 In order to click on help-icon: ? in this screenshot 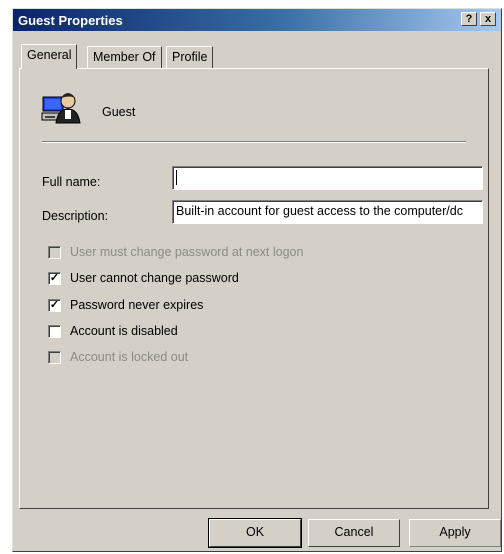, I will do `click(469, 19)`.